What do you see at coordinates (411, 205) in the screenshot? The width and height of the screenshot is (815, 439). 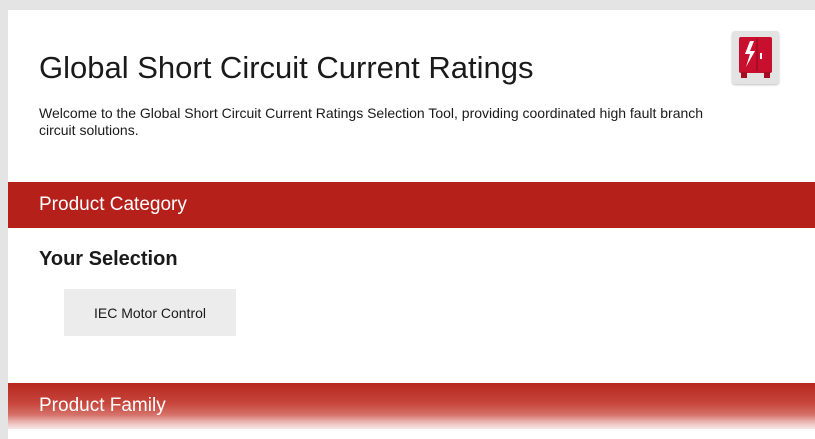 I see `product-category-header: Product Category` at bounding box center [411, 205].